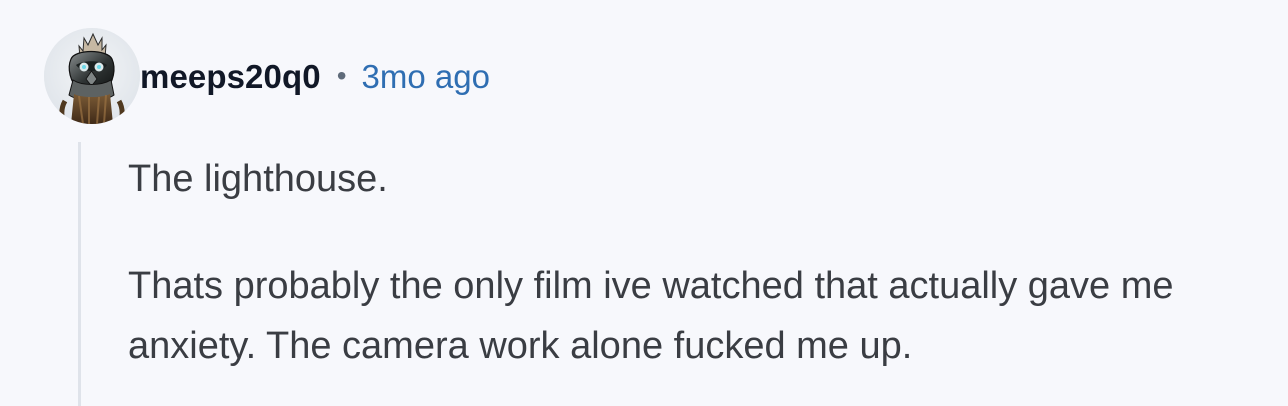  Describe the element at coordinates (258, 179) in the screenshot. I see `comment-paragraph: The lighthouse.` at that location.